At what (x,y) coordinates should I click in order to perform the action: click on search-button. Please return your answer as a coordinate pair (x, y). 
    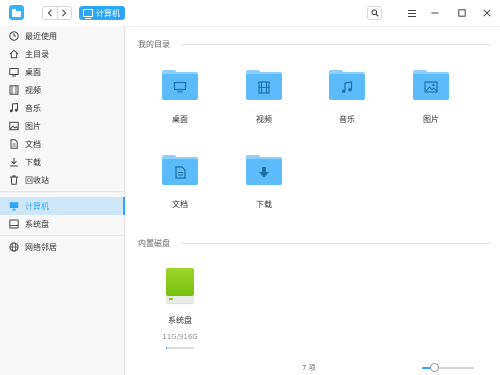
    Looking at the image, I should click on (374, 13).